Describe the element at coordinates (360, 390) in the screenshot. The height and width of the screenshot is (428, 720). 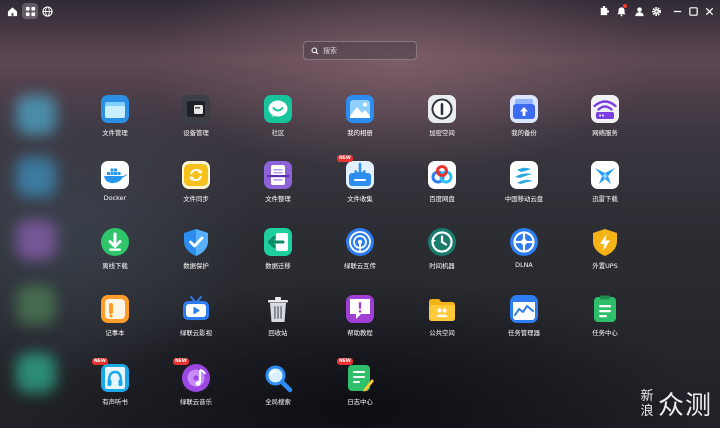
I see `app-log-center: NEW 日志中心` at that location.